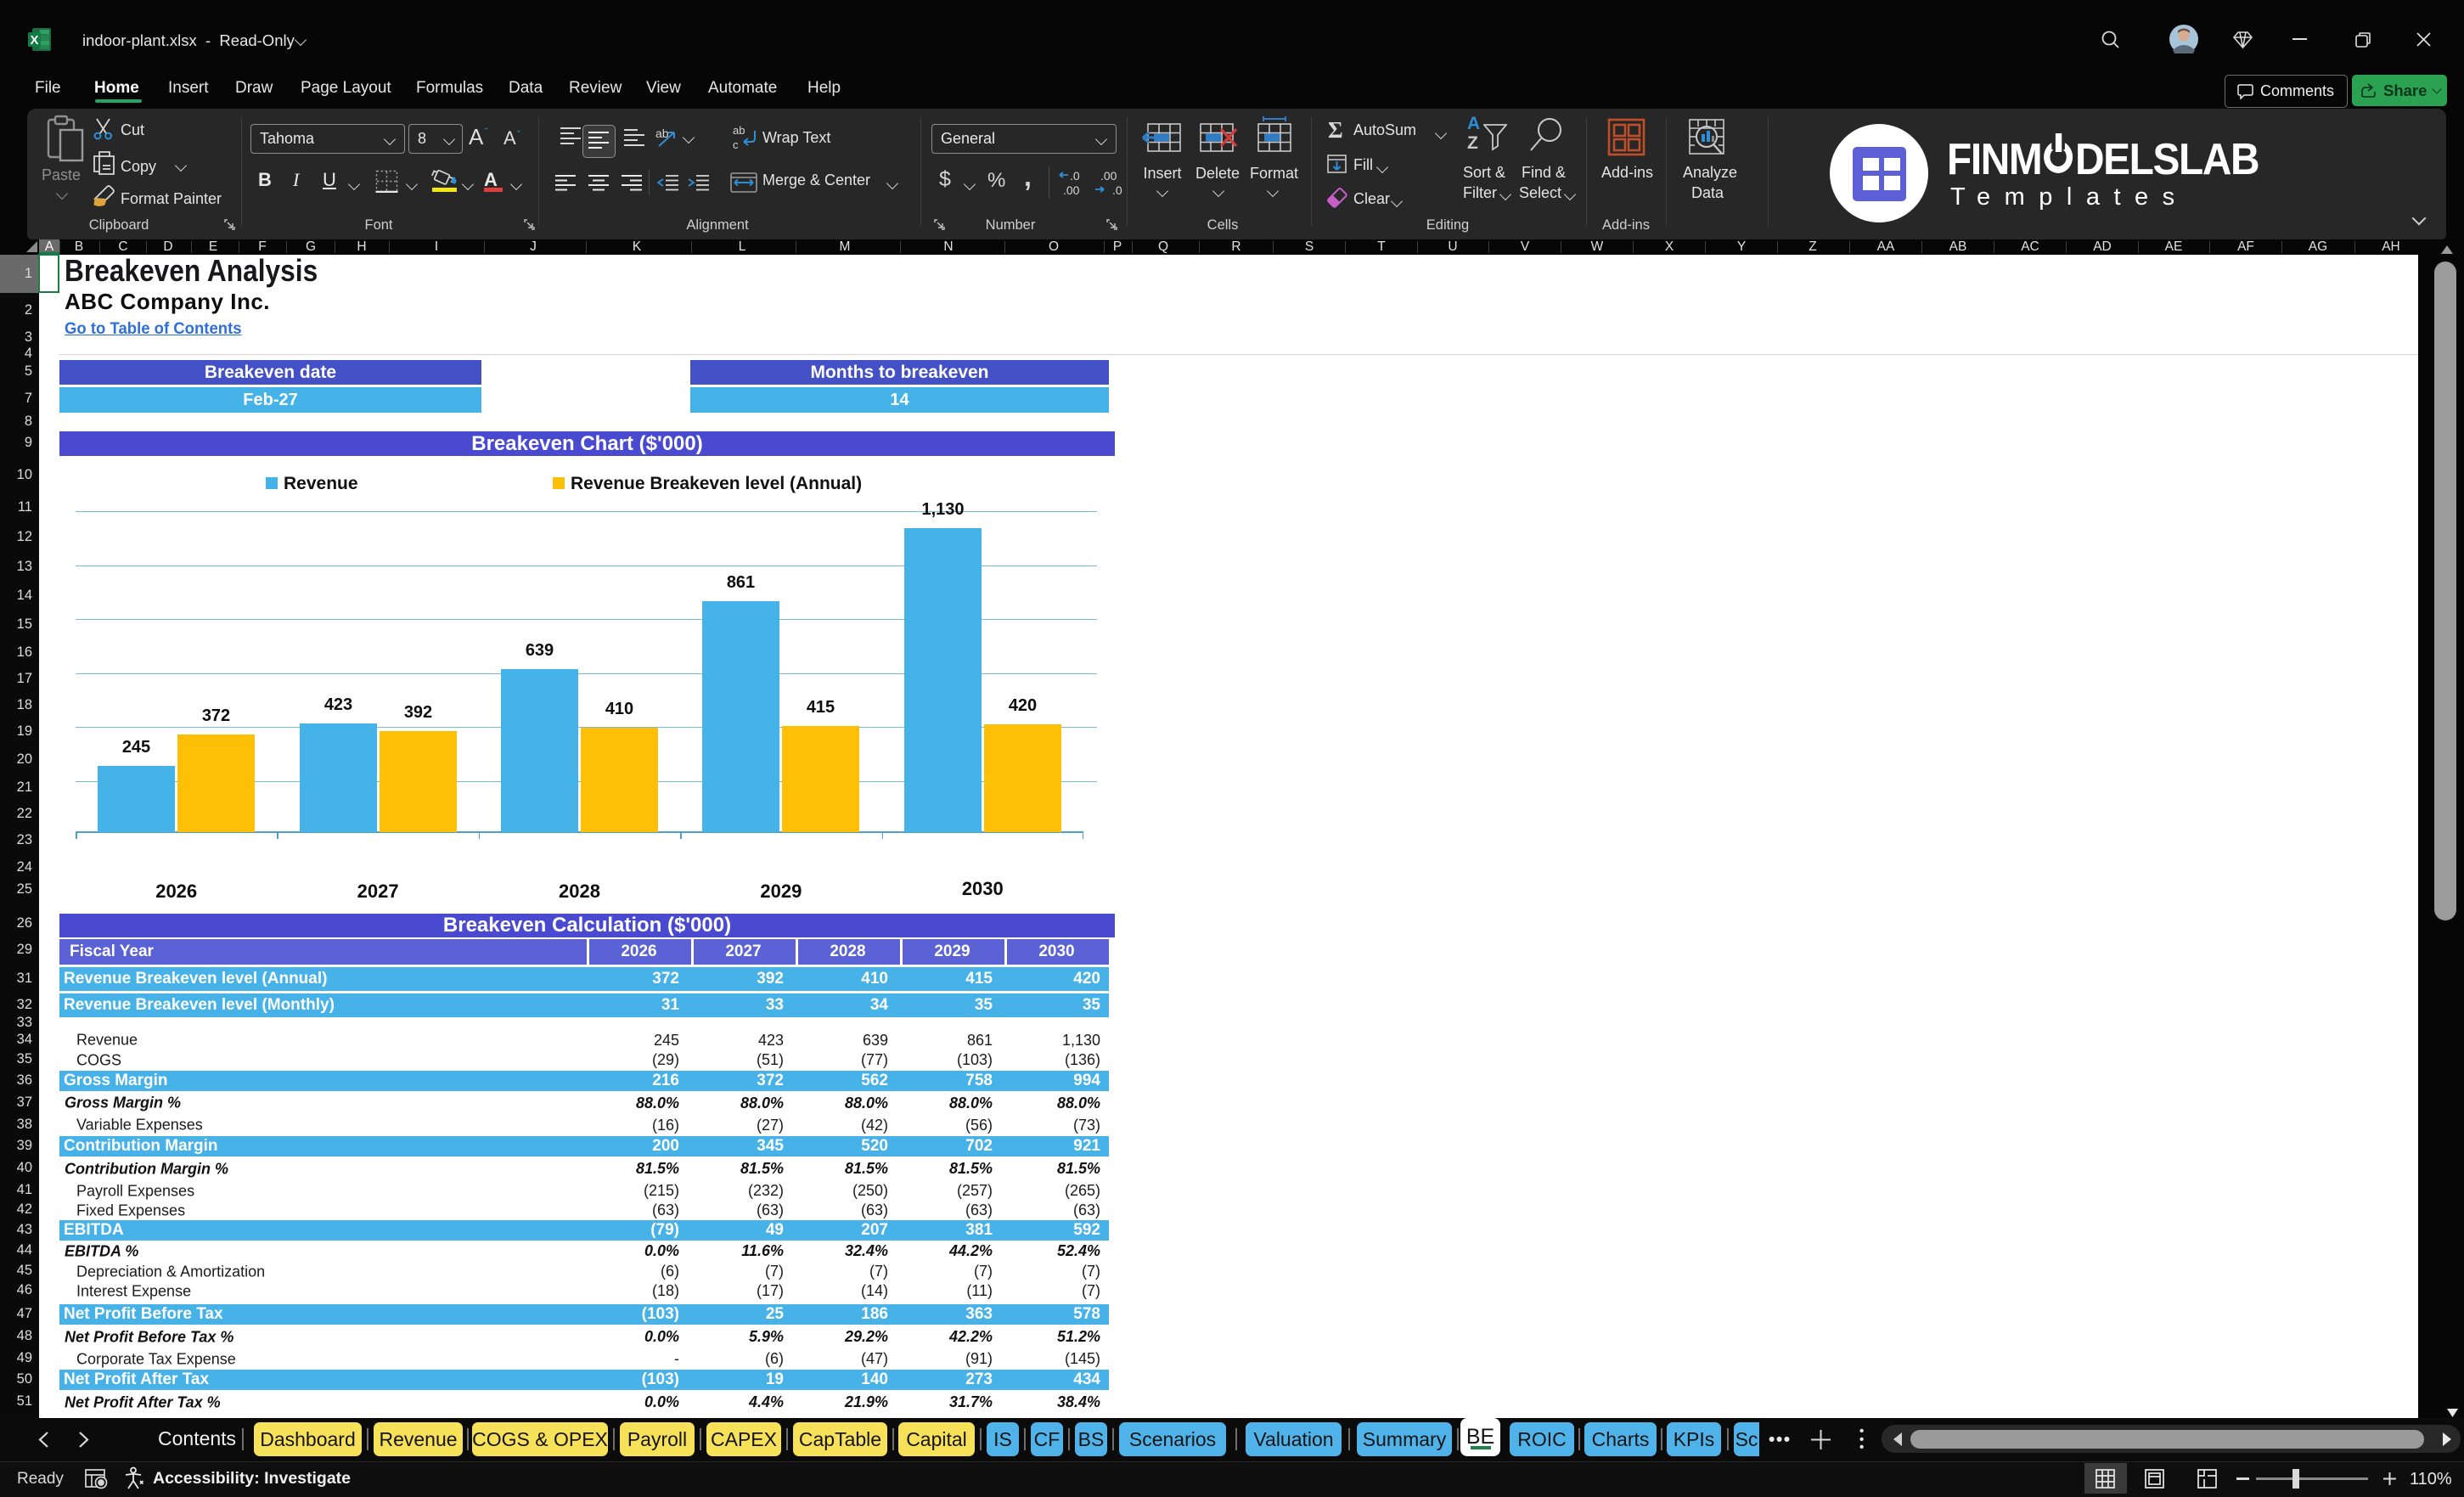  Describe the element at coordinates (736, 144) in the screenshot. I see `svg-text: c` at that location.